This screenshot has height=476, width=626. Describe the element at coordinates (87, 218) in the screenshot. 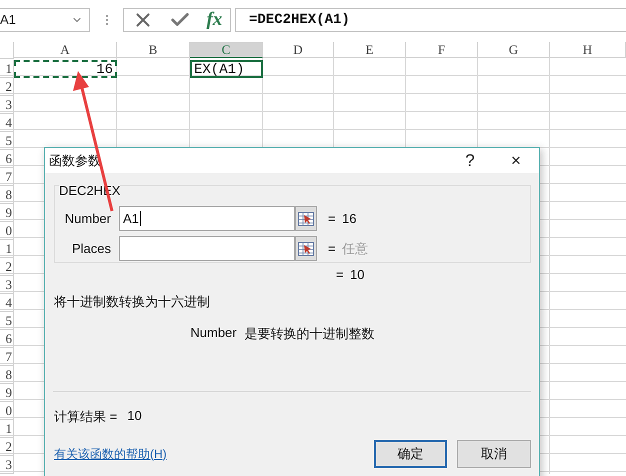

I see `argument-label: Number` at that location.